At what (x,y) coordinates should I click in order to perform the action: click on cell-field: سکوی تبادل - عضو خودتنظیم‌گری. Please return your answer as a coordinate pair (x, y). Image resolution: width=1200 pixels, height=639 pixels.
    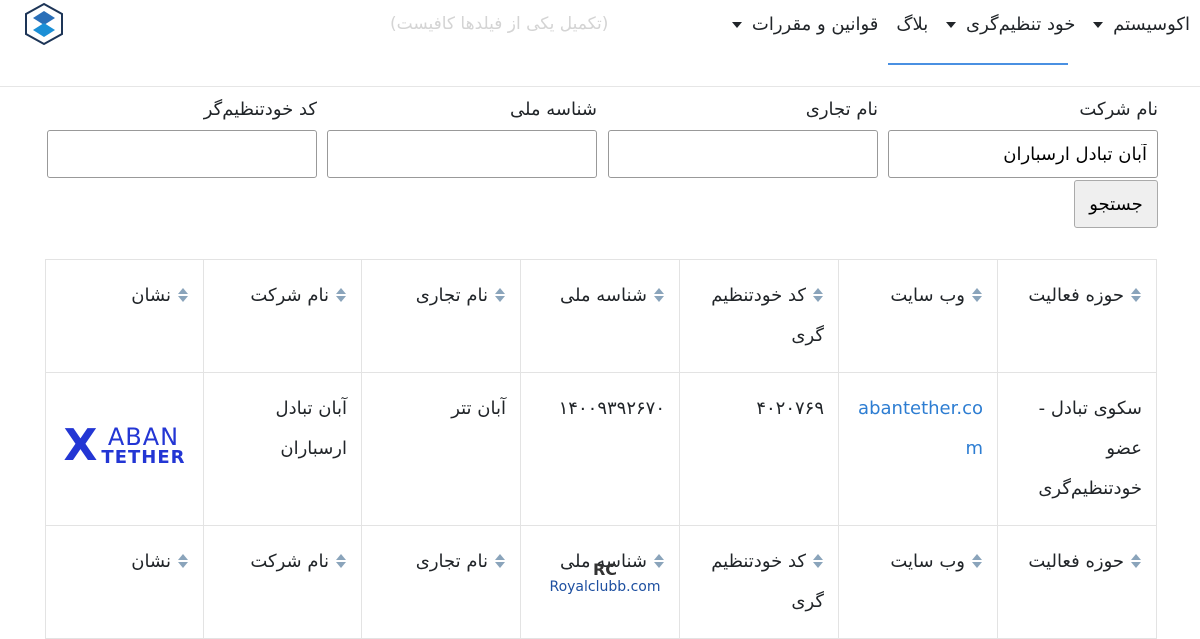
    Looking at the image, I should click on (1077, 449).